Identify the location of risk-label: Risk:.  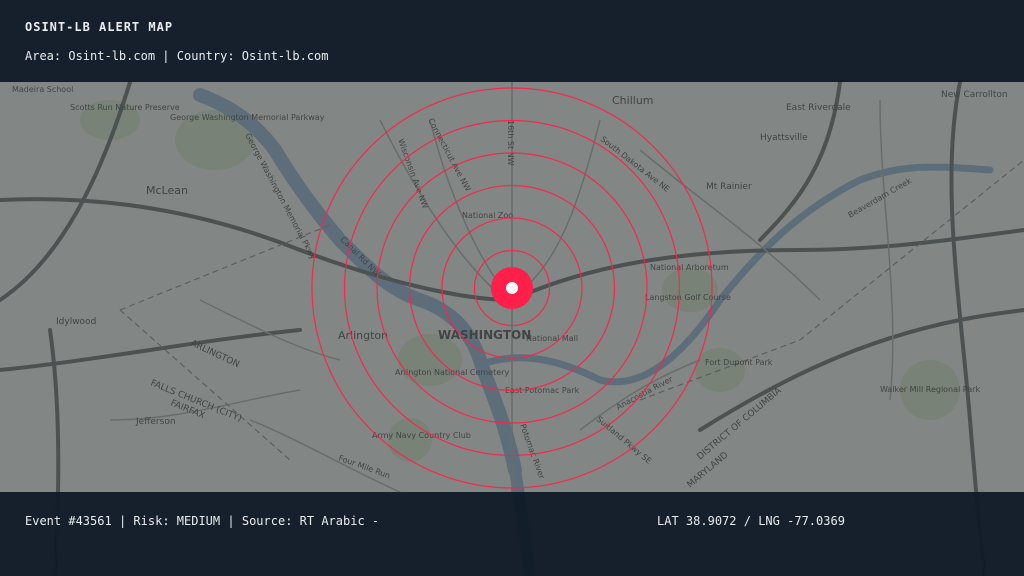
(151, 521).